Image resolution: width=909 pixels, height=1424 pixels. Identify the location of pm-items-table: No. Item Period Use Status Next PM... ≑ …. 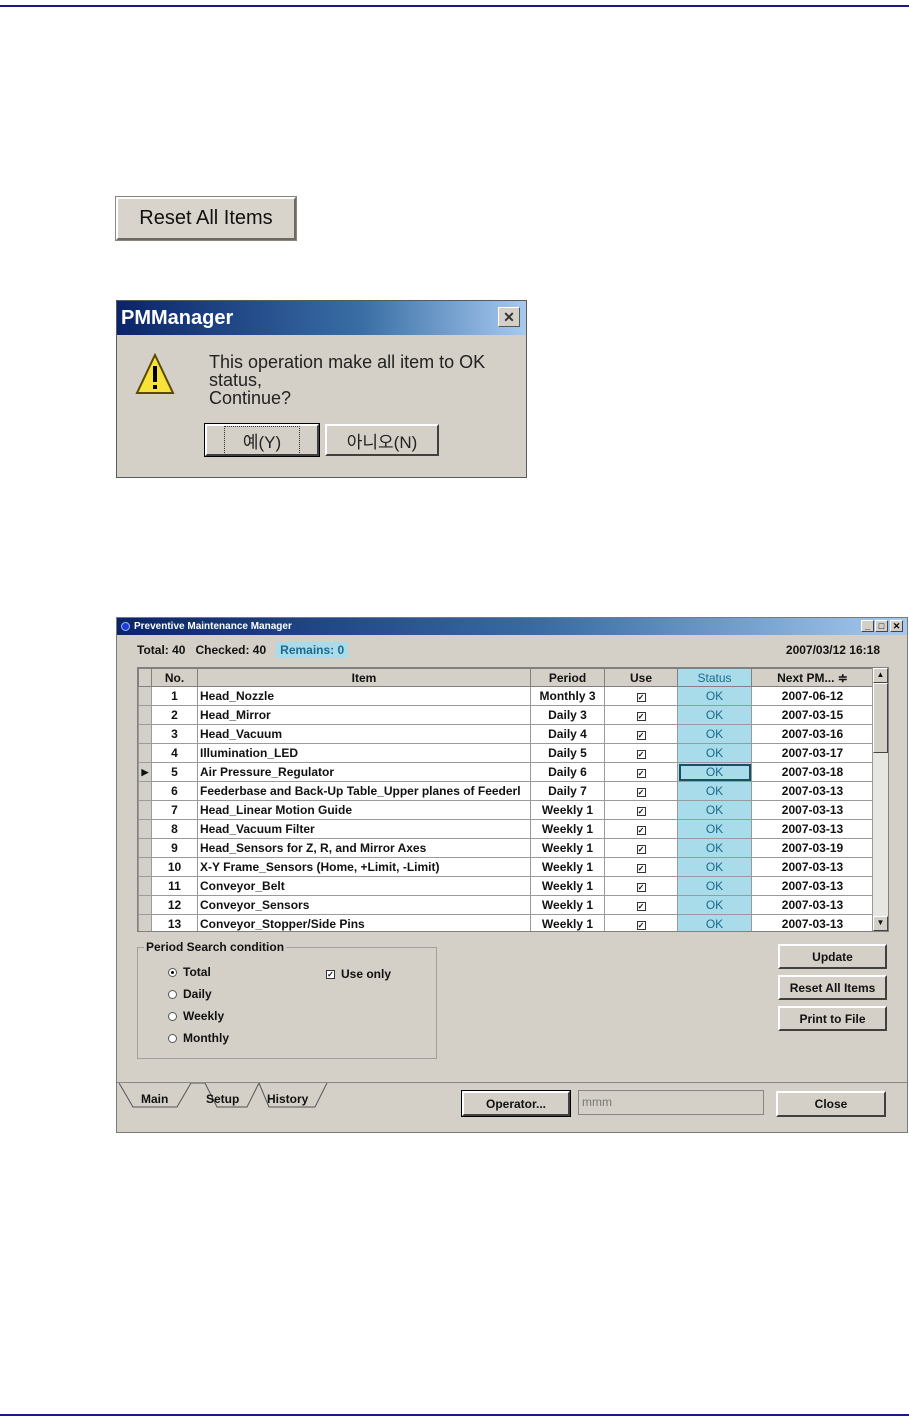
(506, 799).